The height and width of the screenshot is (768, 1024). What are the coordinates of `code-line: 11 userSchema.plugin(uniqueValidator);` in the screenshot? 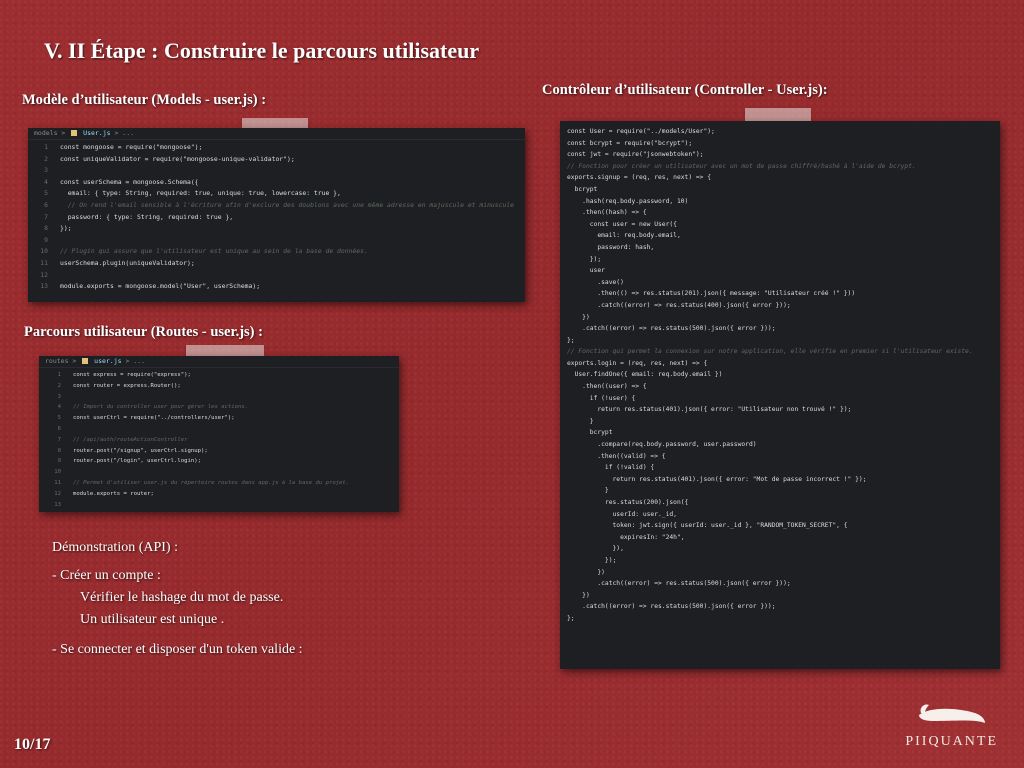 It's located at (276, 264).